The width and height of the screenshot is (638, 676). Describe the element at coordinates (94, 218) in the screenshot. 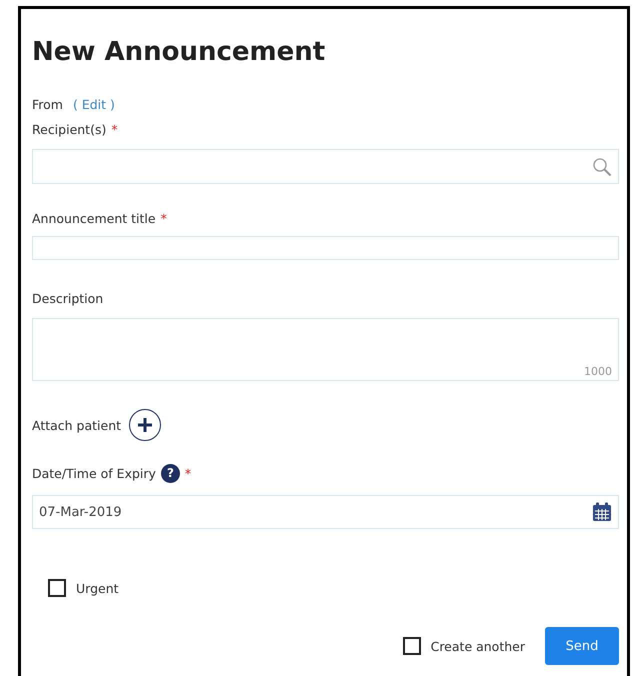

I see `field-label: Announcement title` at that location.